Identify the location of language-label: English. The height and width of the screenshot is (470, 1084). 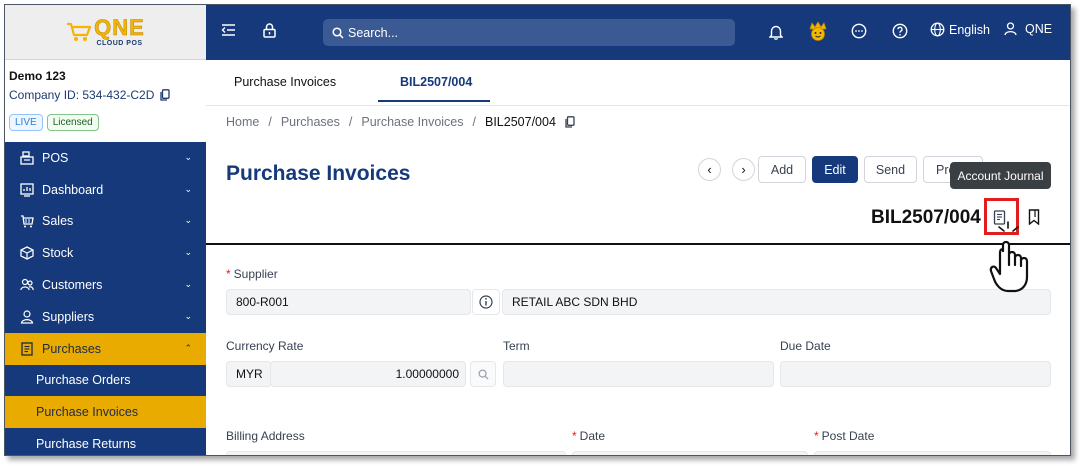
(969, 29).